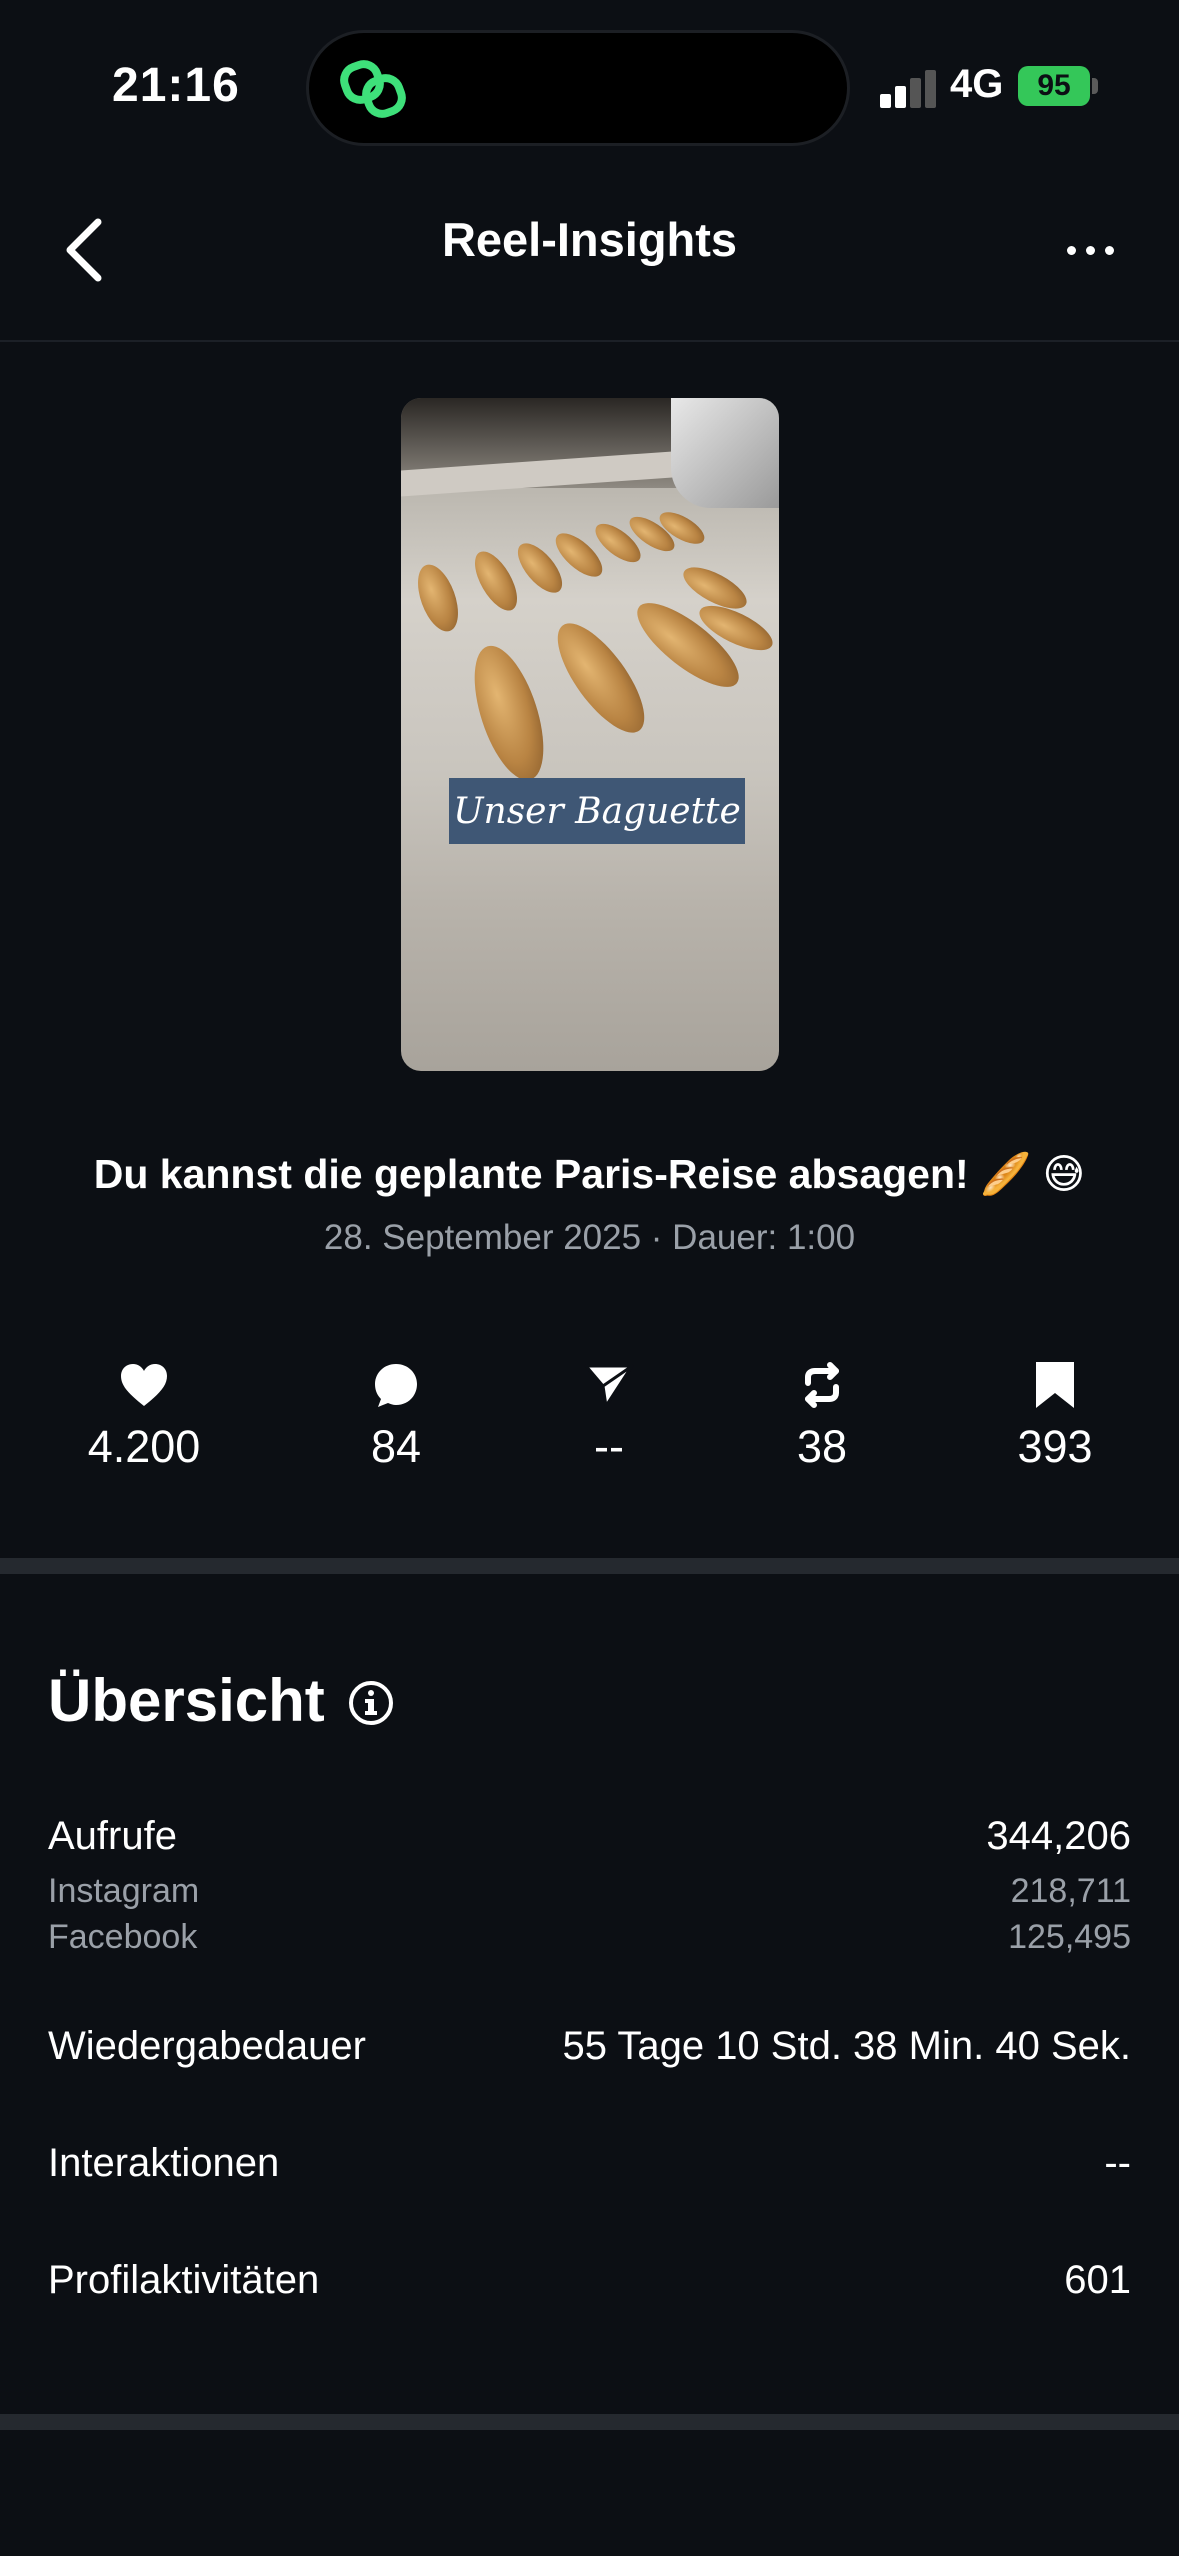  Describe the element at coordinates (396, 1446) in the screenshot. I see `comments-count: 84` at that location.